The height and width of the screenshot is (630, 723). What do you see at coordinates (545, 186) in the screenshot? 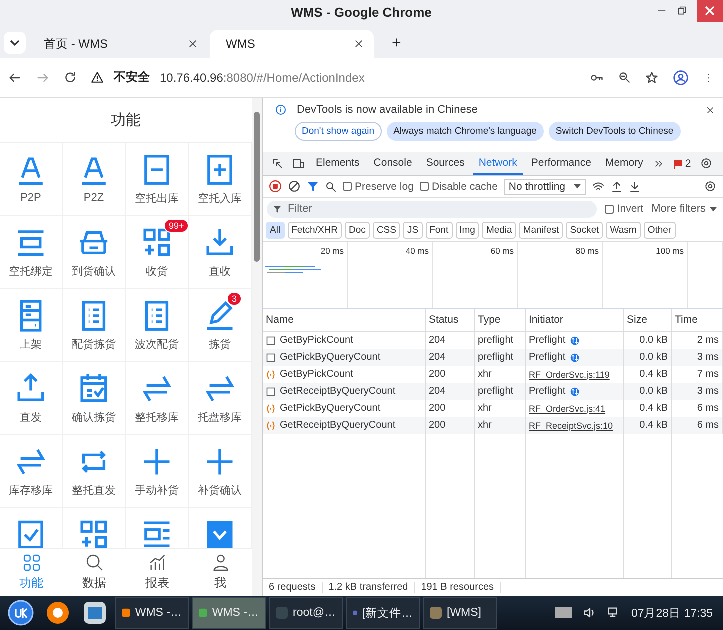
I see `throttling-dropdown: No throttling` at bounding box center [545, 186].